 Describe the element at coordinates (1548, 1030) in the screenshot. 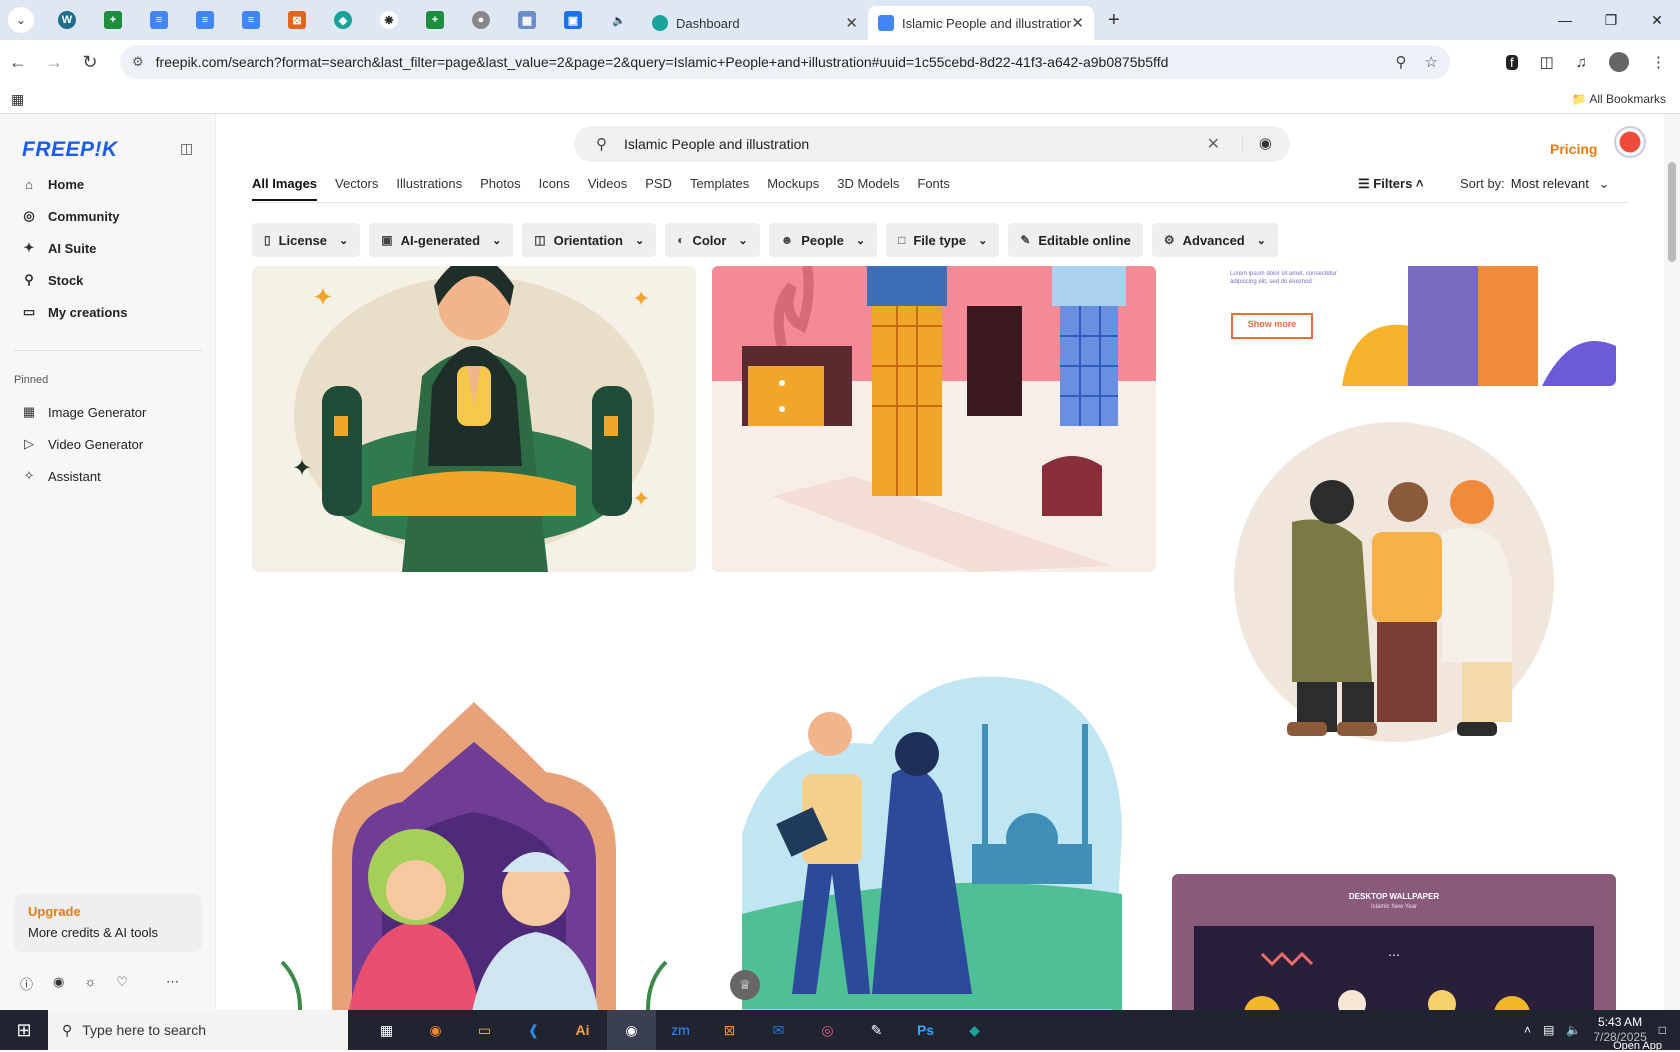

I see `network-icon: ▤` at that location.